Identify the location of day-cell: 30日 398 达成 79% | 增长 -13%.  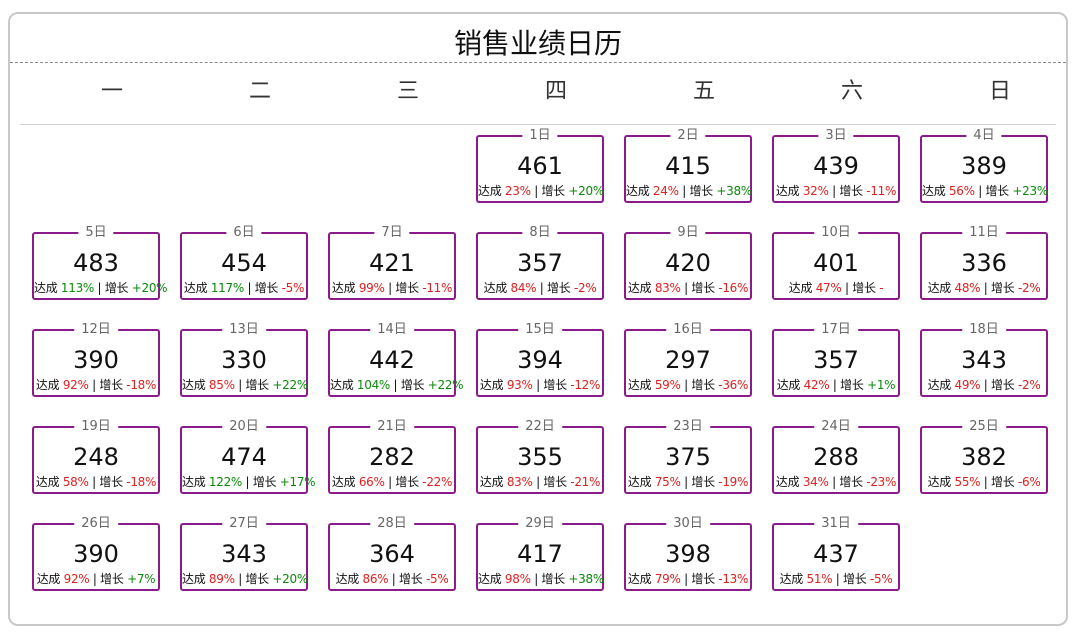
(688, 553).